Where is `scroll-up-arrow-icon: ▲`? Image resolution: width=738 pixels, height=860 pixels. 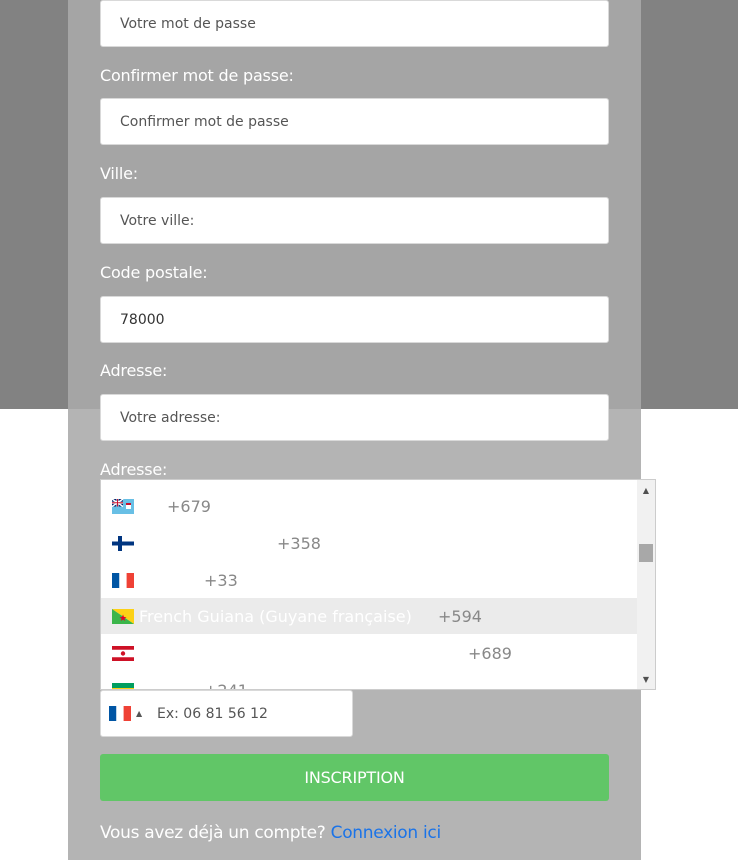
scroll-up-arrow-icon: ▲ is located at coordinates (646, 490).